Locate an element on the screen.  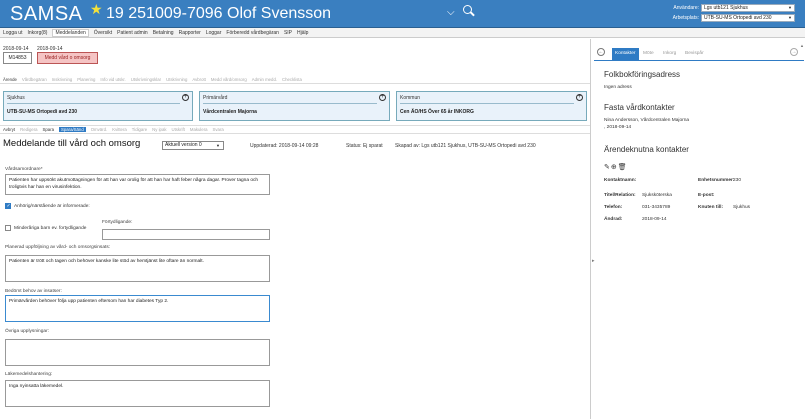
menu-overview: Översikt is located at coordinates (103, 33).